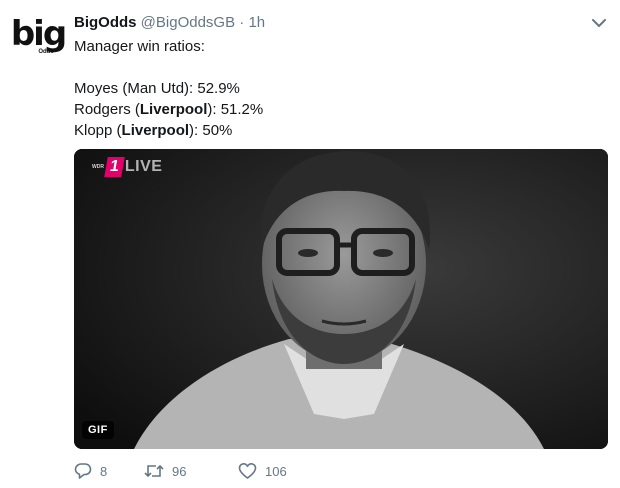 The image size is (620, 488). I want to click on tweet-header: BigOdds @BigOddsGB · 1h, so click(169, 23).